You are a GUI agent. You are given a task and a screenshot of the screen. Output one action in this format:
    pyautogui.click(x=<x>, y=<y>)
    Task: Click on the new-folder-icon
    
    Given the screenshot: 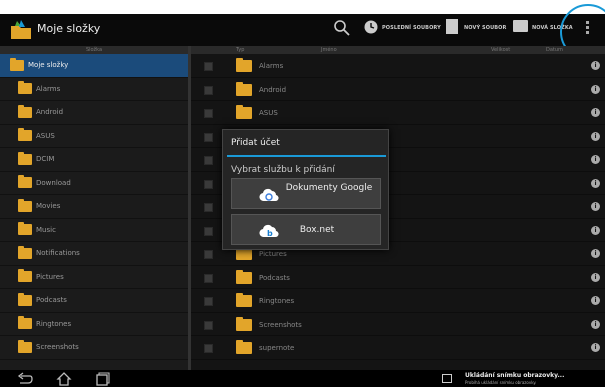 What is the action you would take?
    pyautogui.click(x=520, y=26)
    